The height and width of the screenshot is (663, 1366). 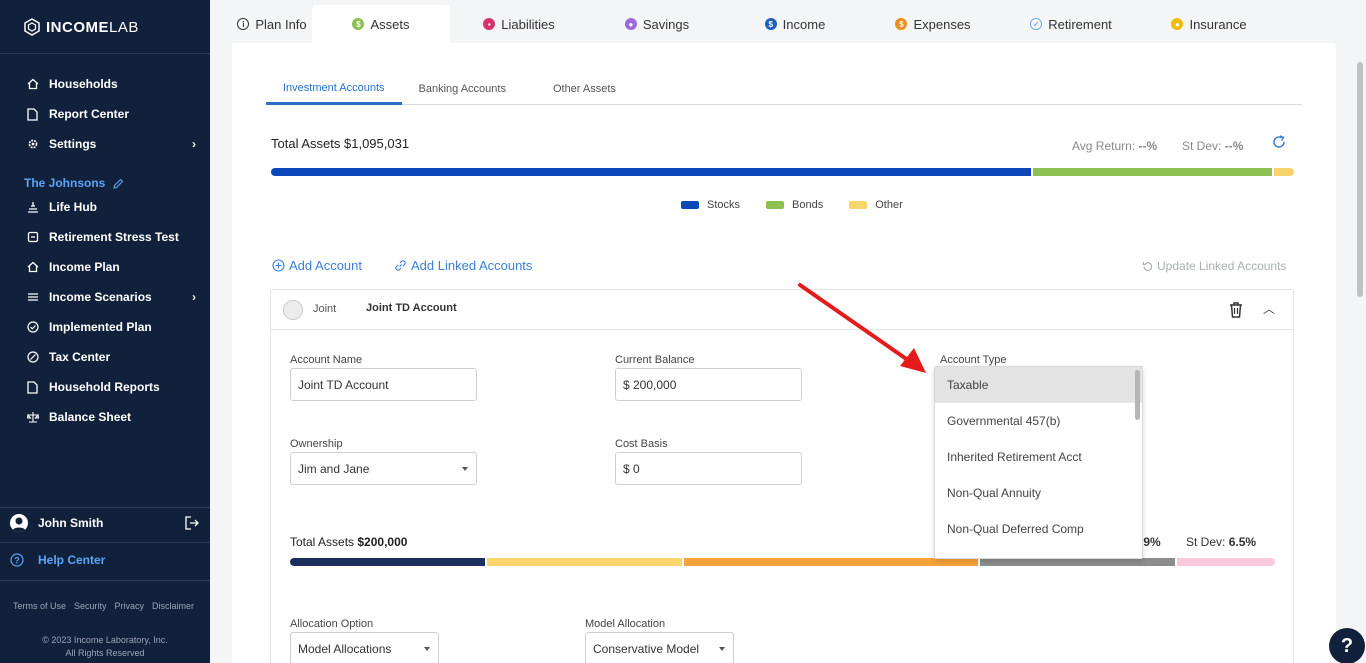 I want to click on sidebar-item-implemented-plan: Implemented Plan, so click(x=111, y=327).